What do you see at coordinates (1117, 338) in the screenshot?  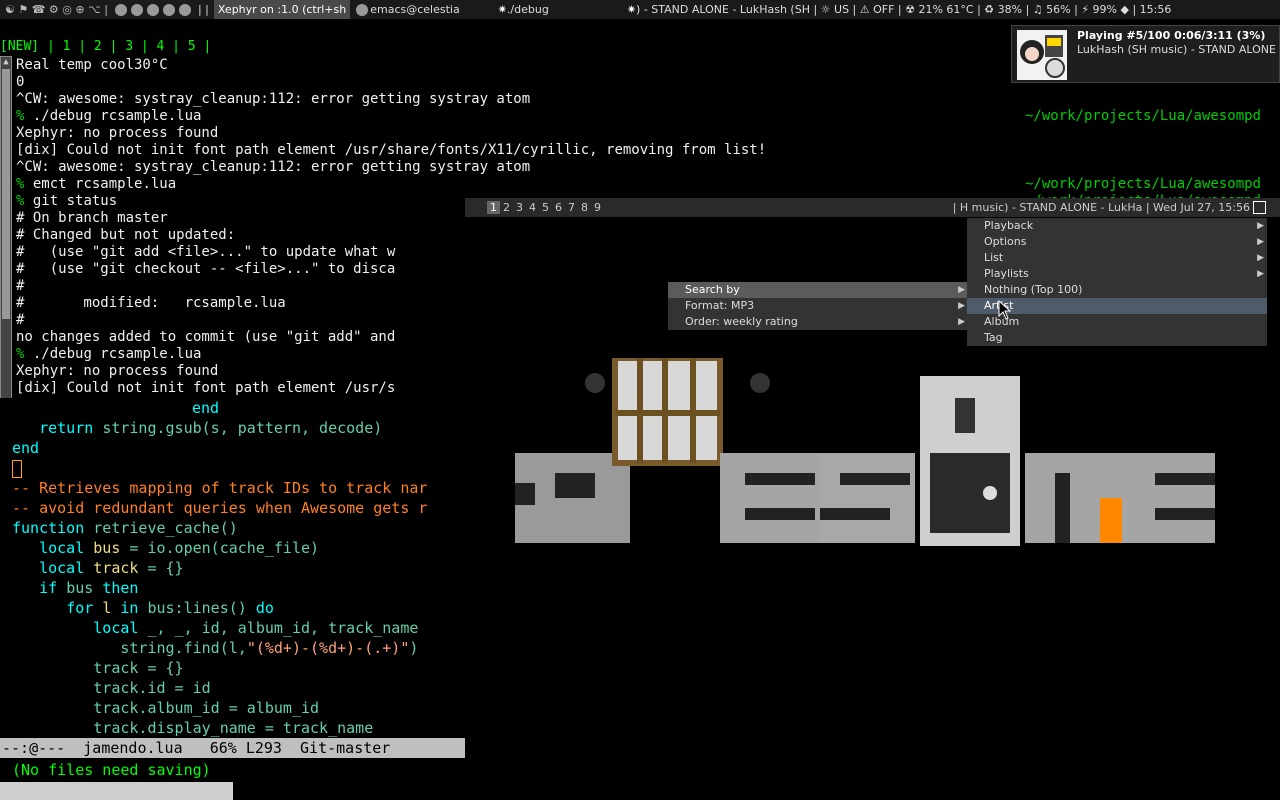 I see `menu-item-tag: Tag` at bounding box center [1117, 338].